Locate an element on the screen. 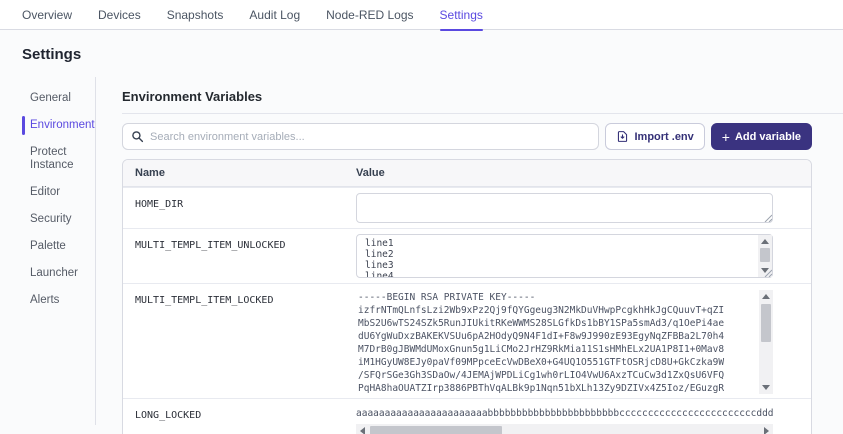  sidebar-item-security: Security is located at coordinates (58, 219).